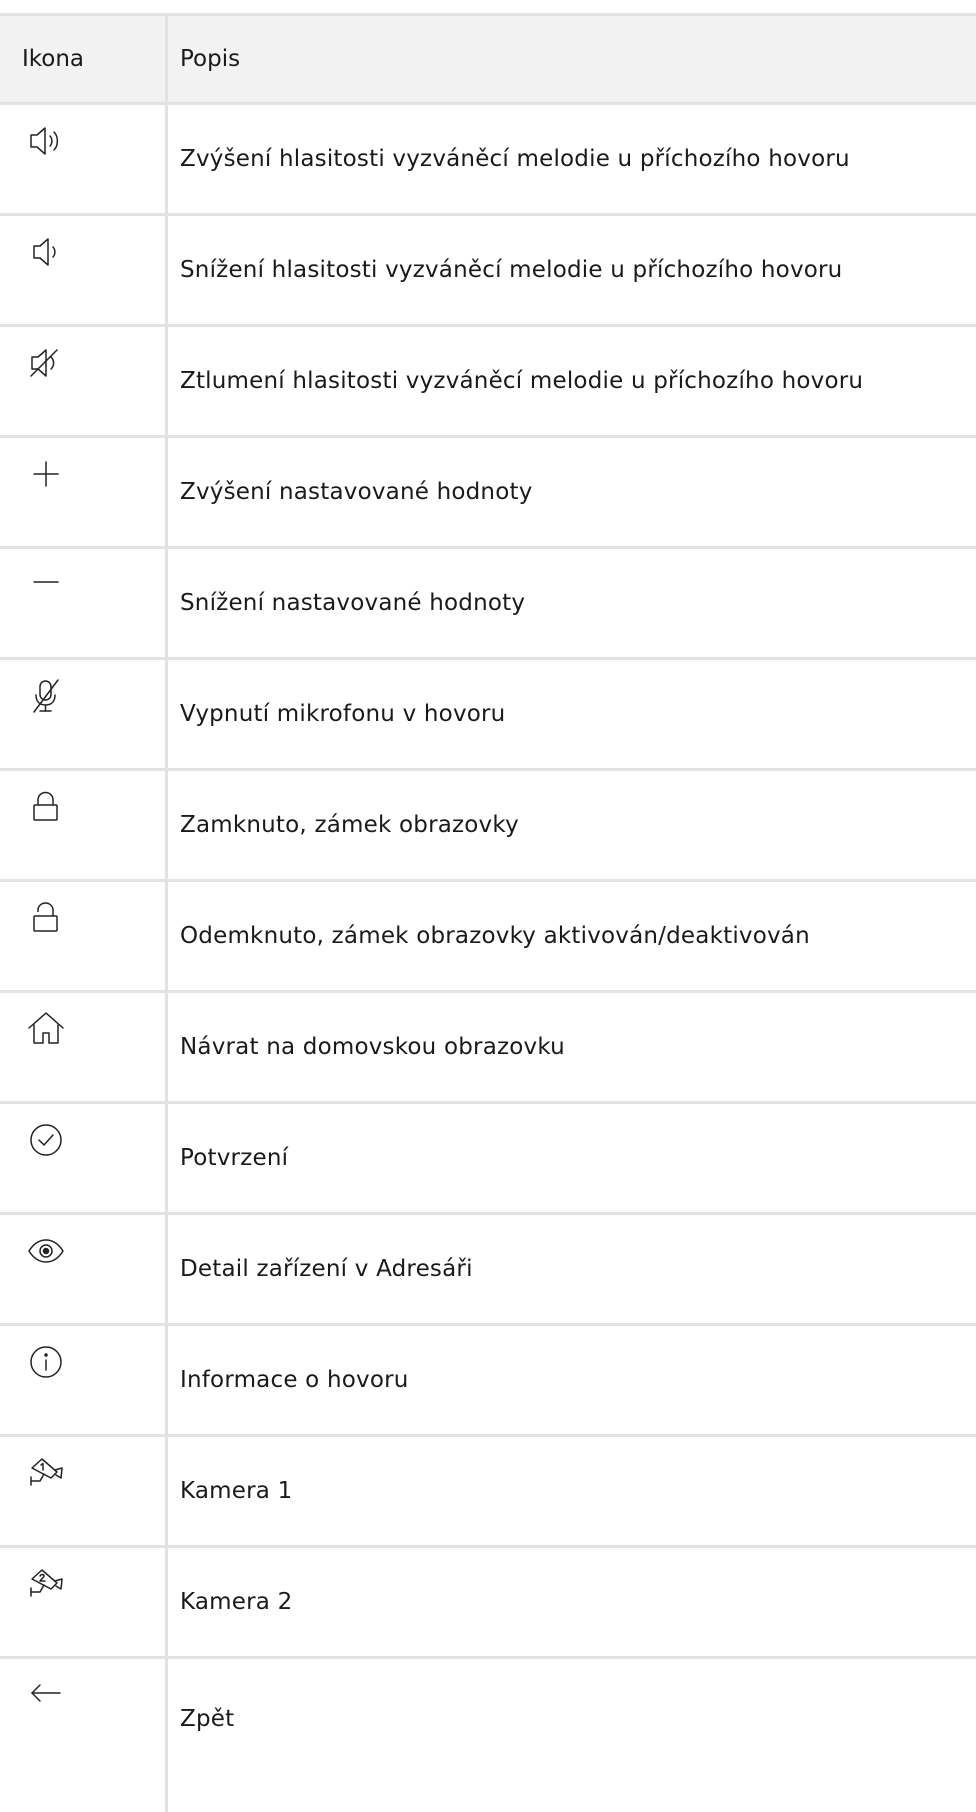  I want to click on table-row: Zamknuto, zámek obrazovky, so click(488, 826).